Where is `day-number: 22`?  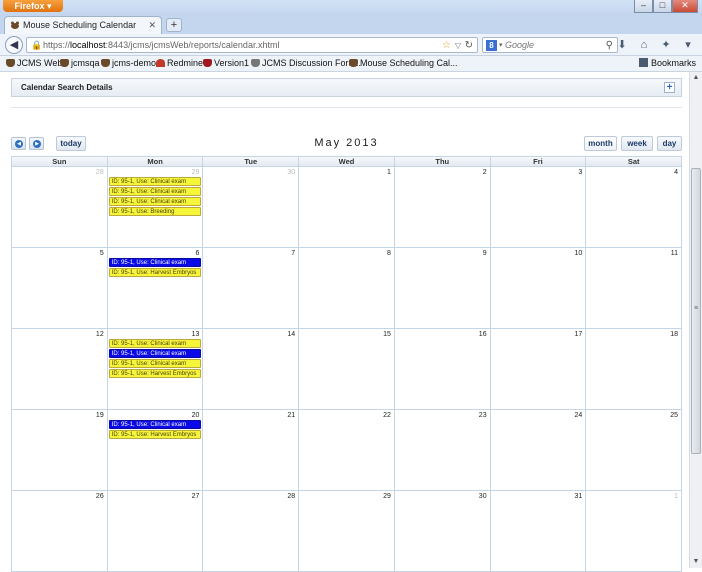
day-number: 22 is located at coordinates (387, 415).